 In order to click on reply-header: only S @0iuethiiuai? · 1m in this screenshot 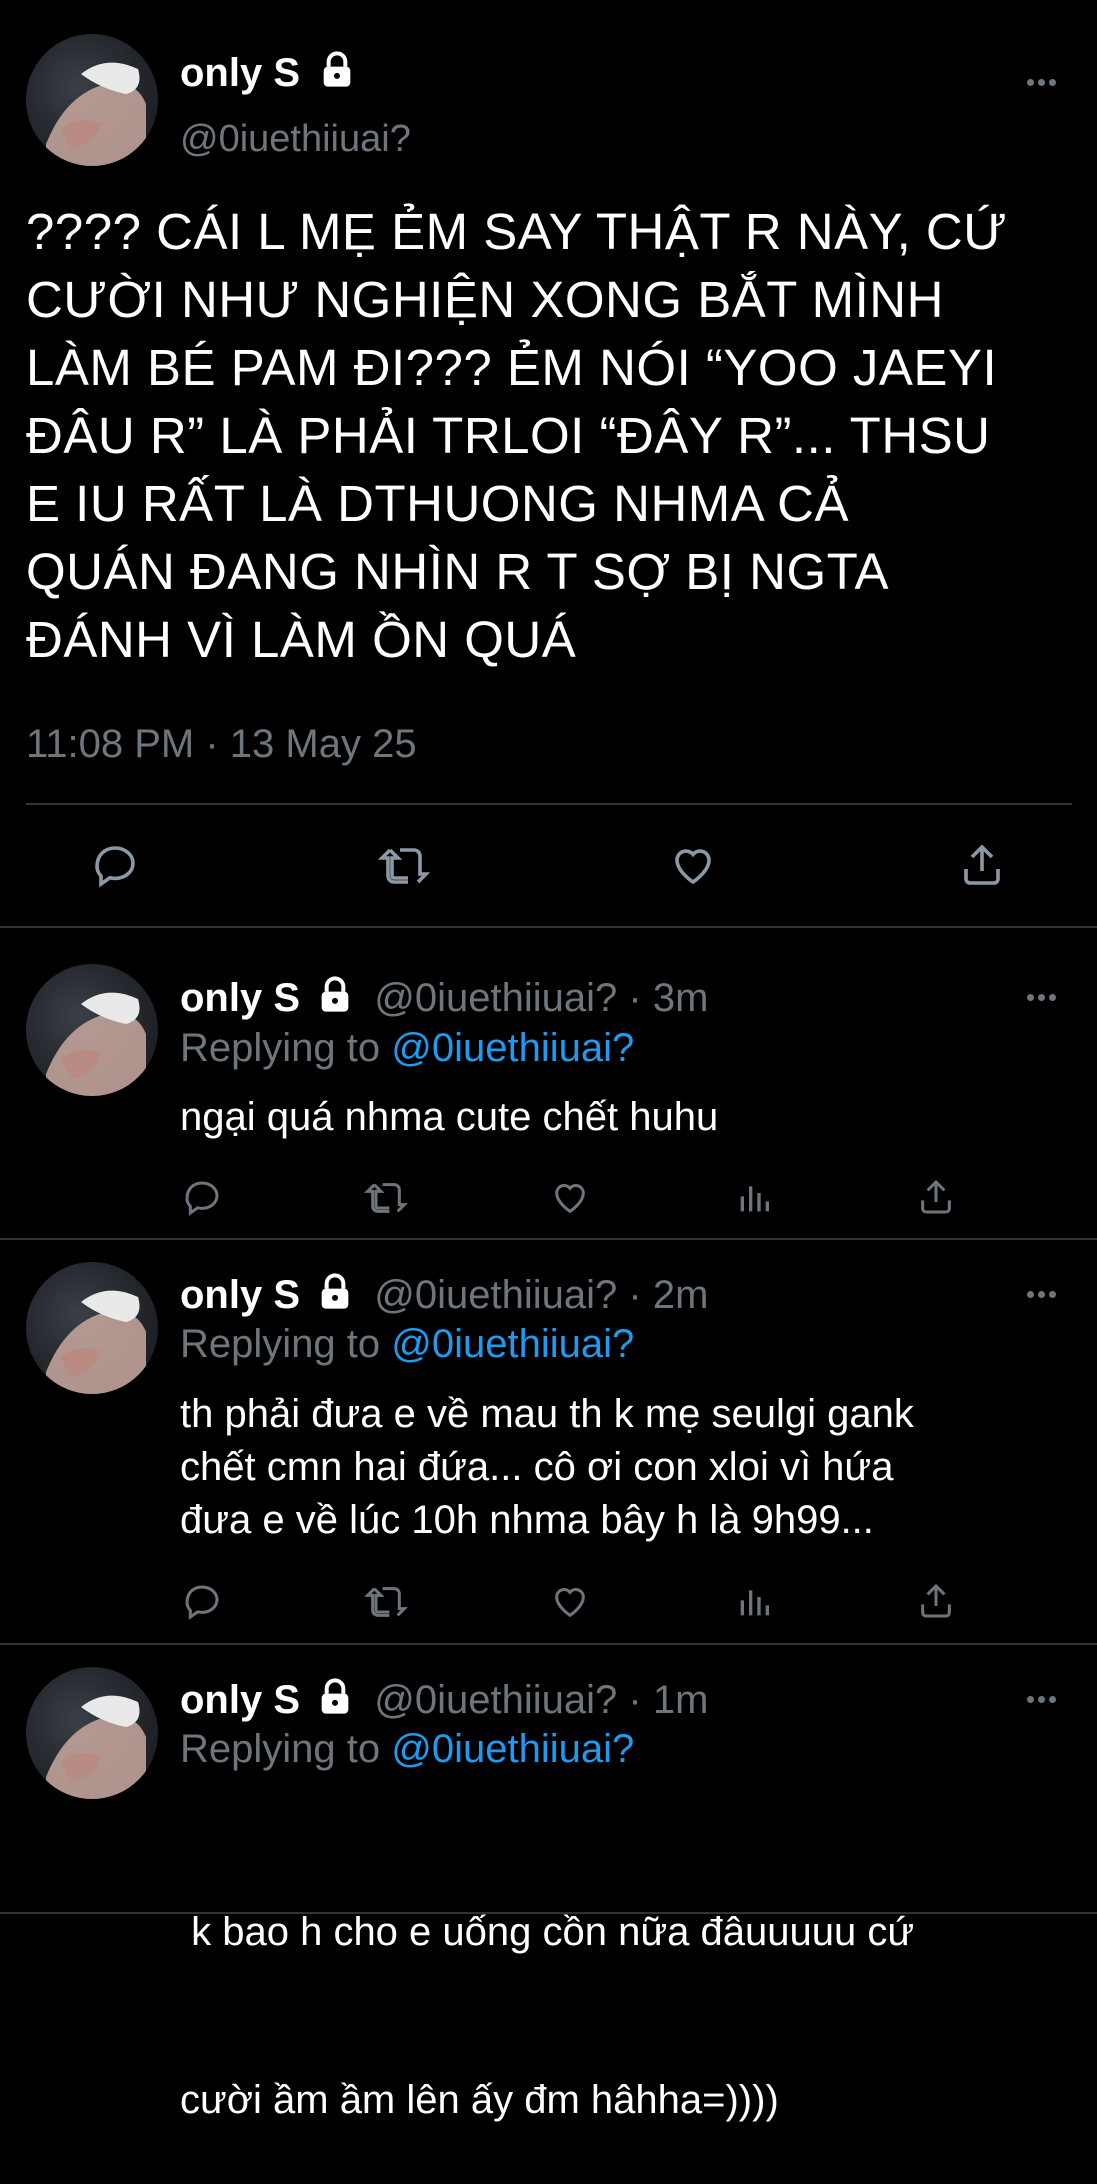, I will do `click(444, 1700)`.